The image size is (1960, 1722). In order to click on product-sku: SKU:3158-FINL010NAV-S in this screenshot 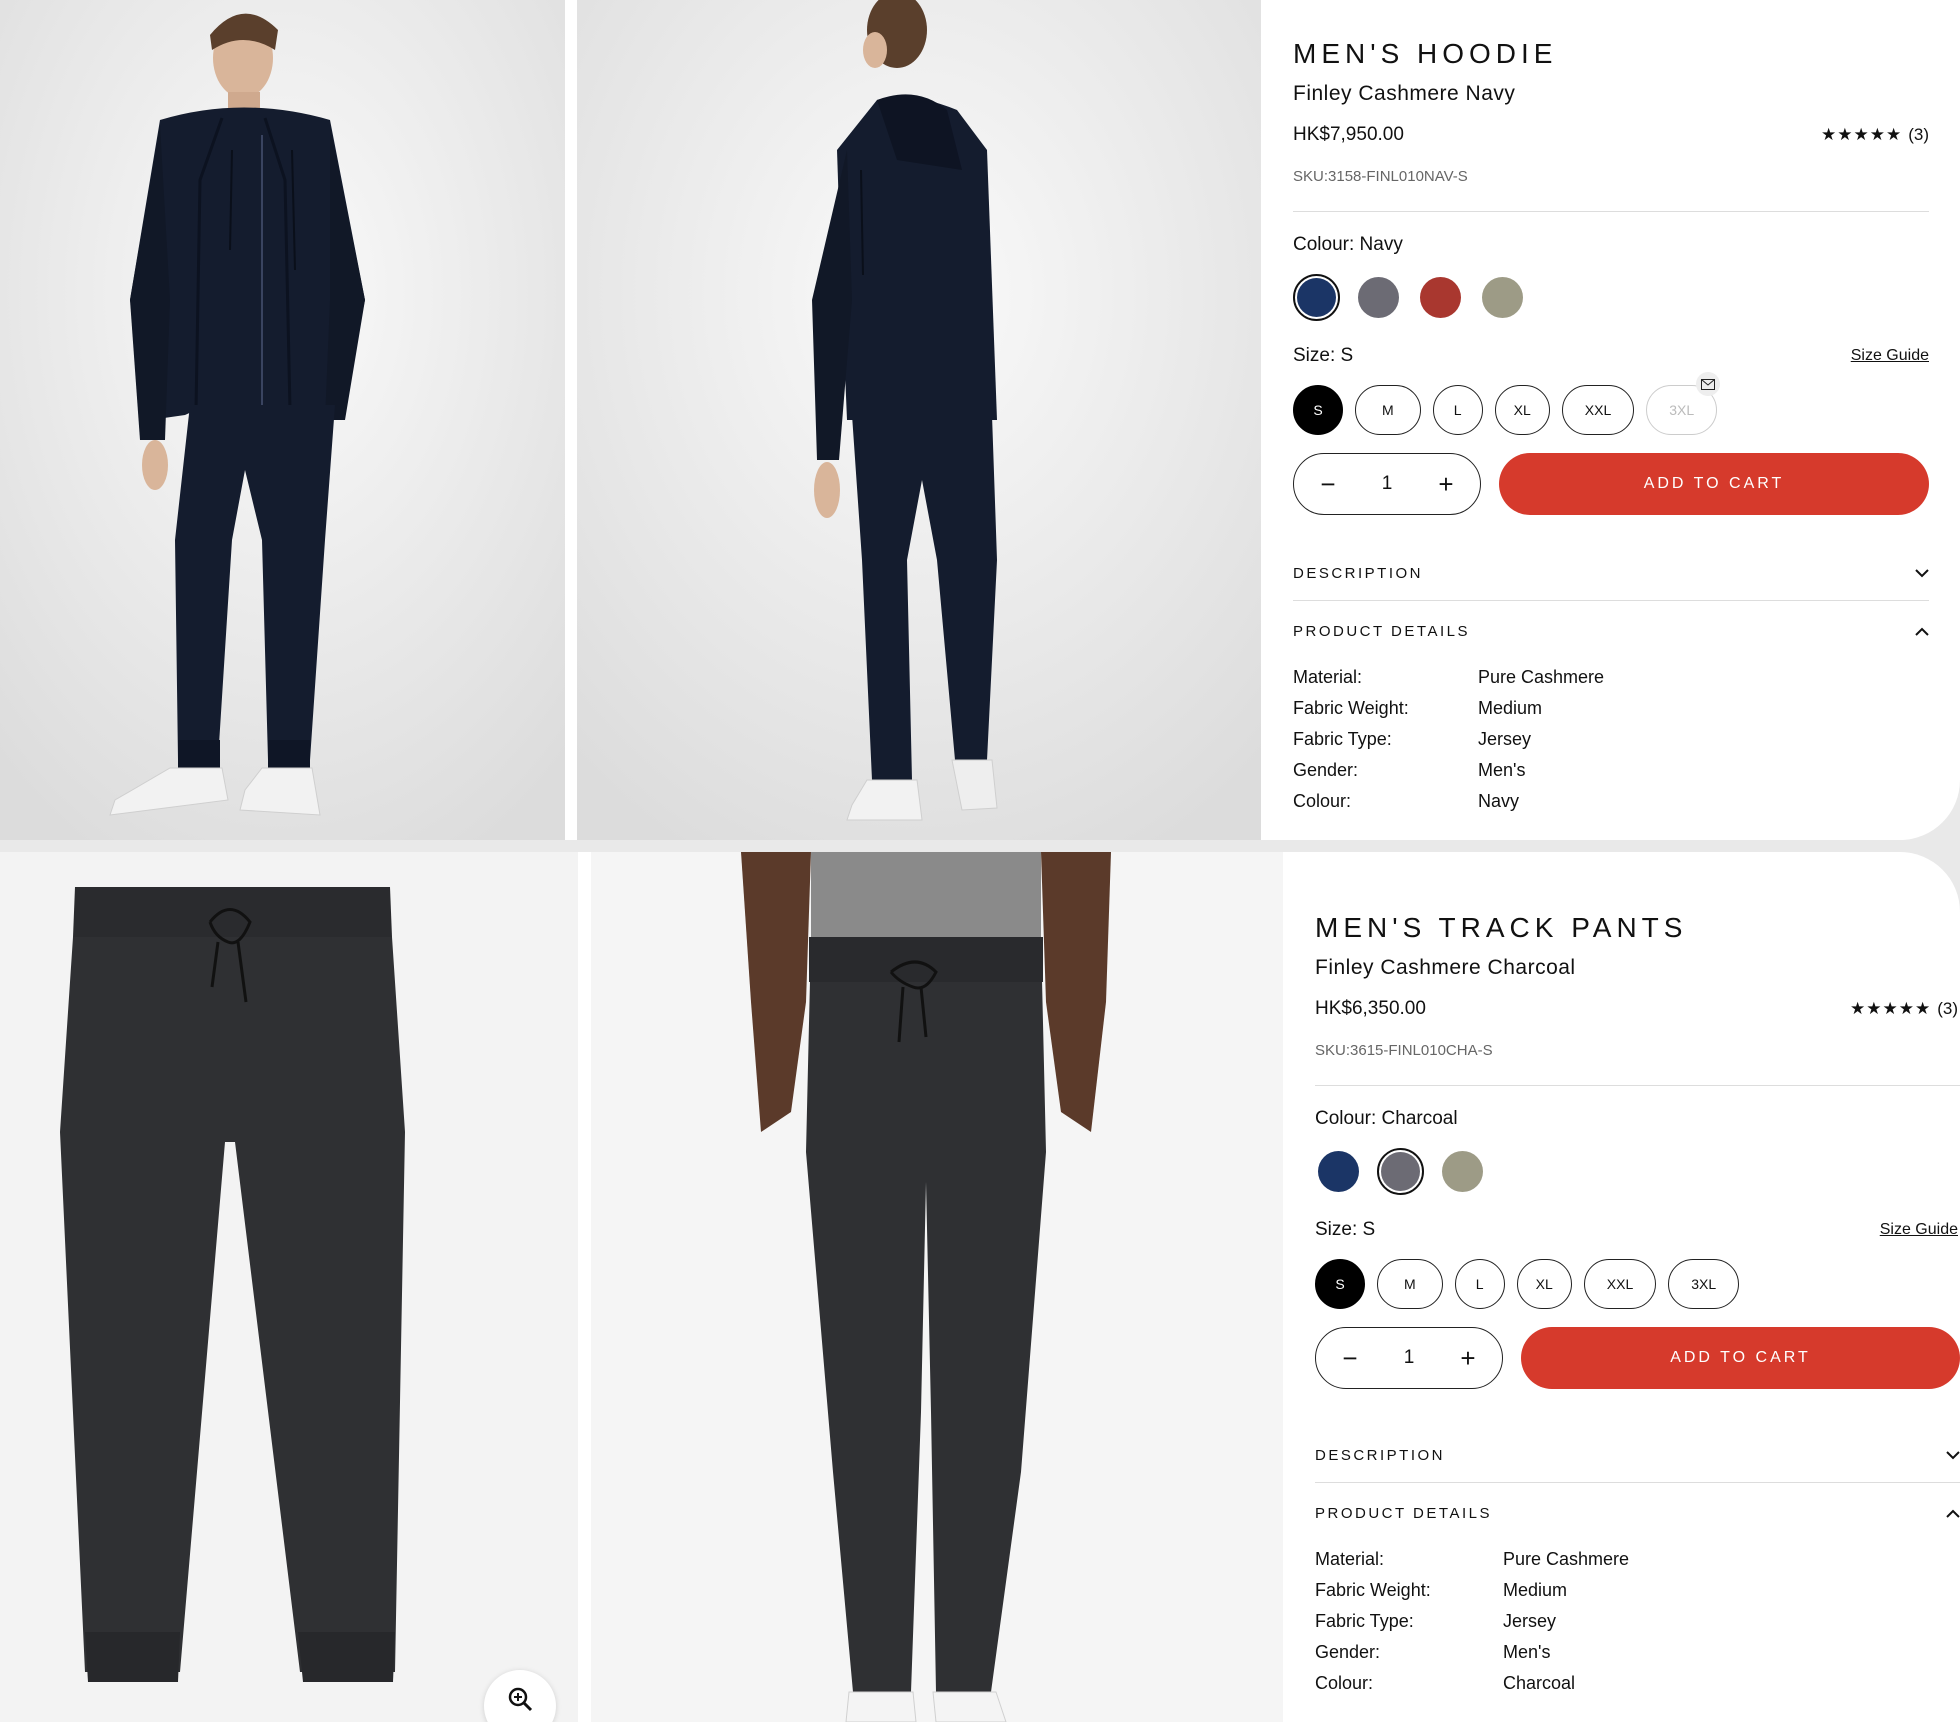, I will do `click(1380, 176)`.